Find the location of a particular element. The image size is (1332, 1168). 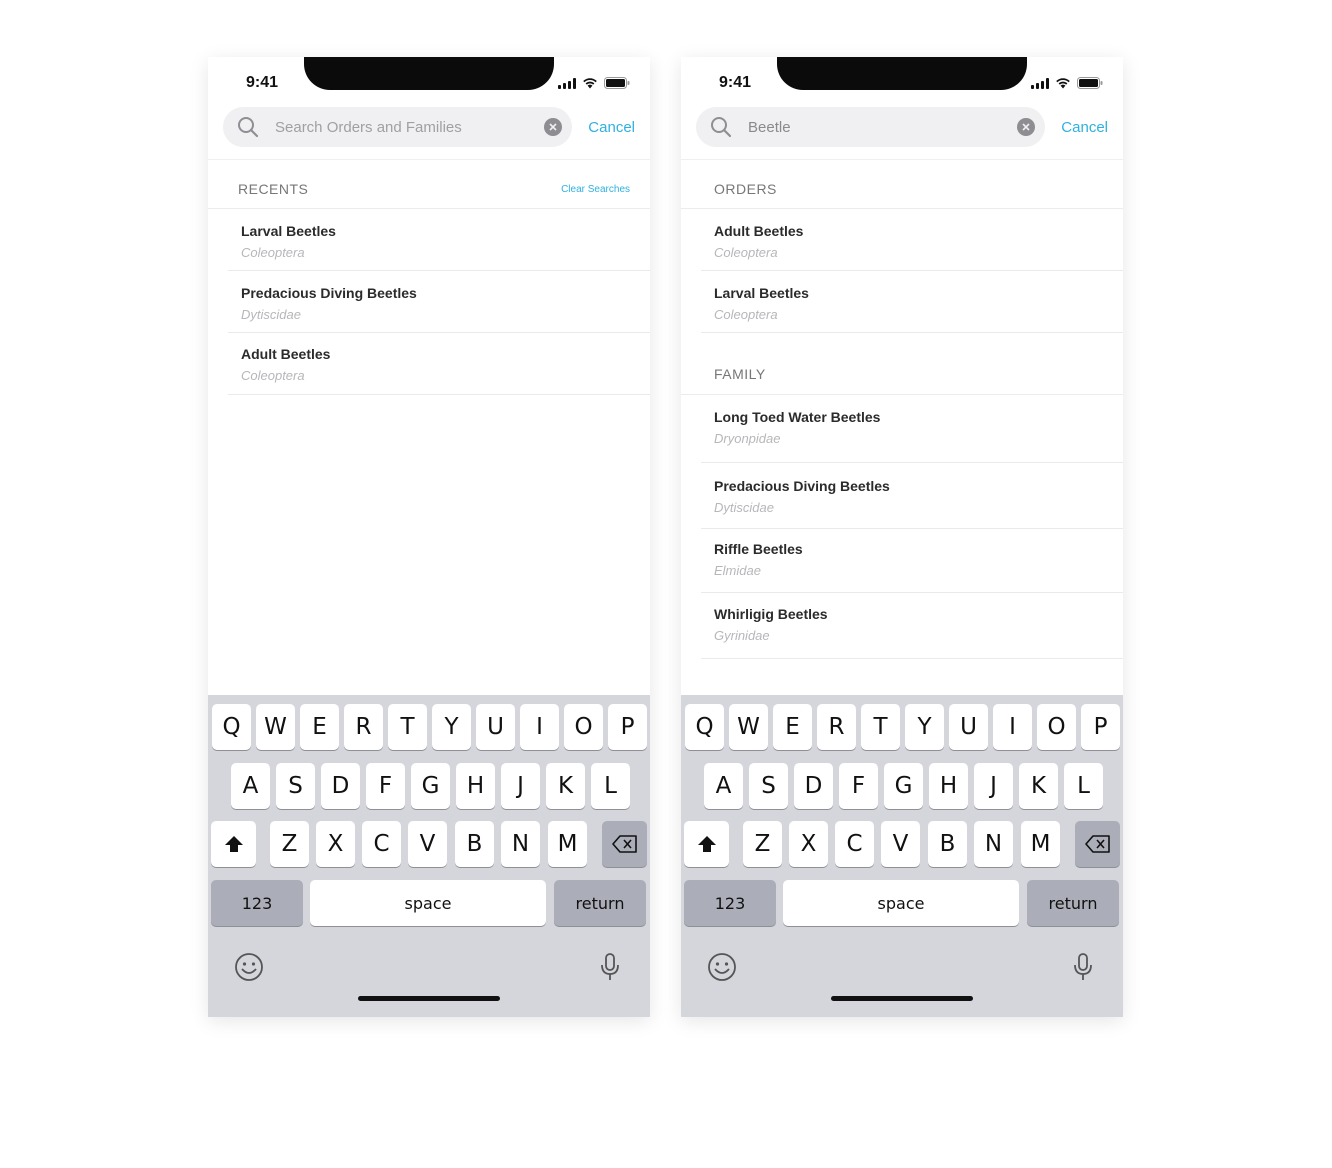

item-subtitle: Dryonpidae is located at coordinates (747, 438).